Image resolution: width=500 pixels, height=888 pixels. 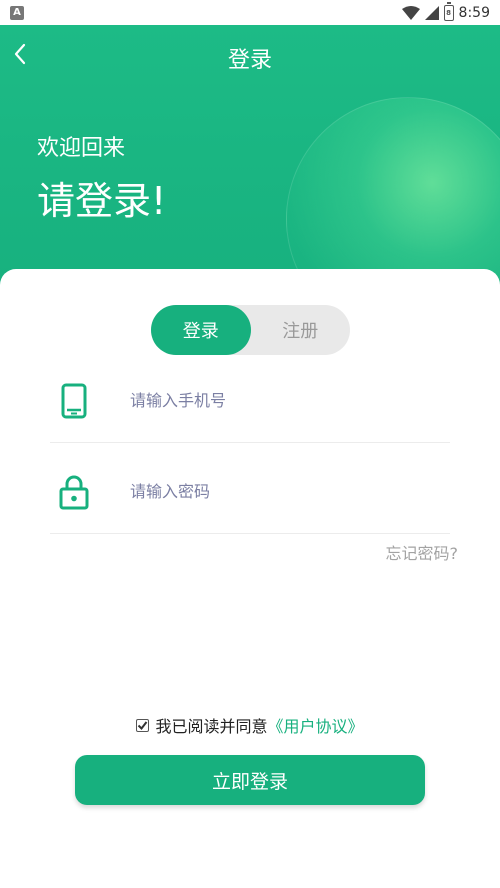 I want to click on tab-register: 注册, so click(x=301, y=330).